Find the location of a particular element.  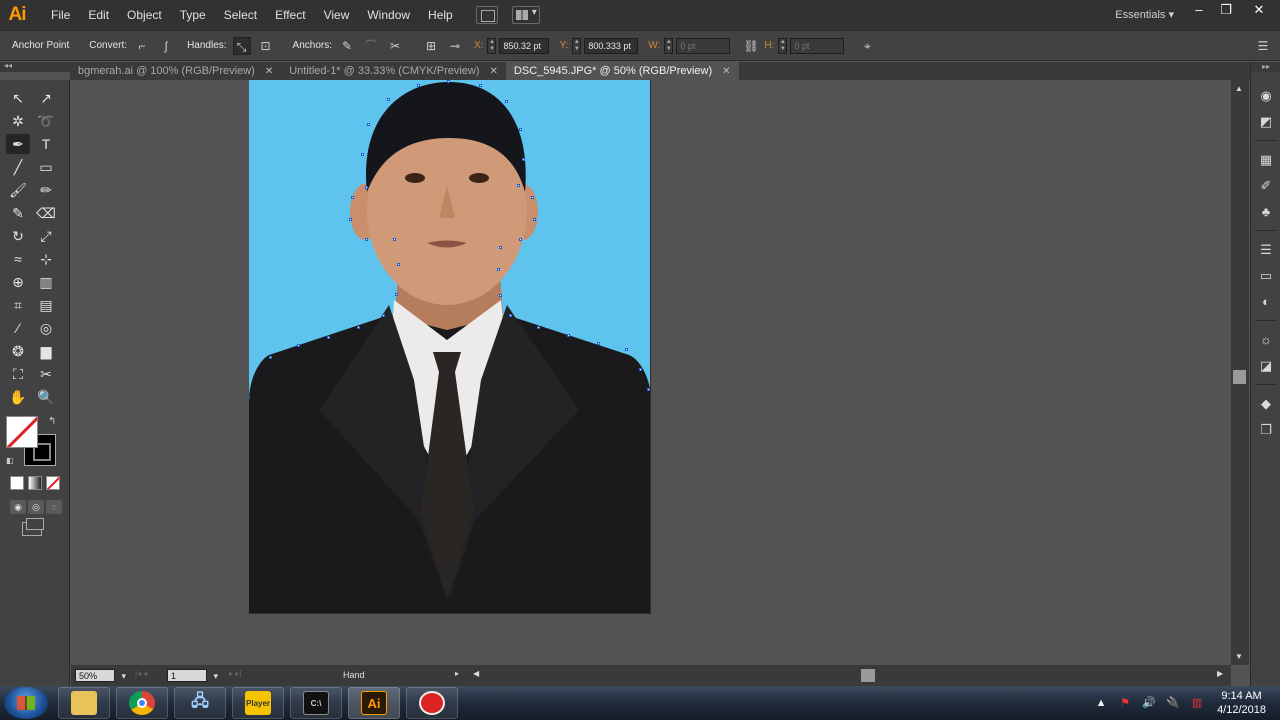

scroll-right-icon: ▶ is located at coordinates (1220, 673).